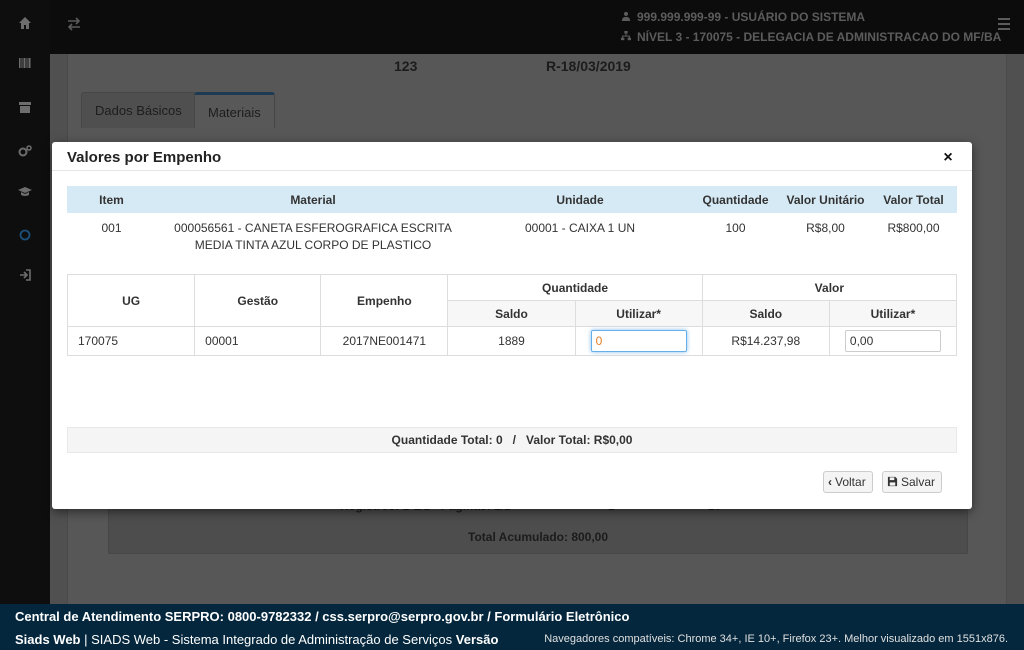 The width and height of the screenshot is (1024, 650). What do you see at coordinates (25, 234) in the screenshot?
I see `circle-icon` at bounding box center [25, 234].